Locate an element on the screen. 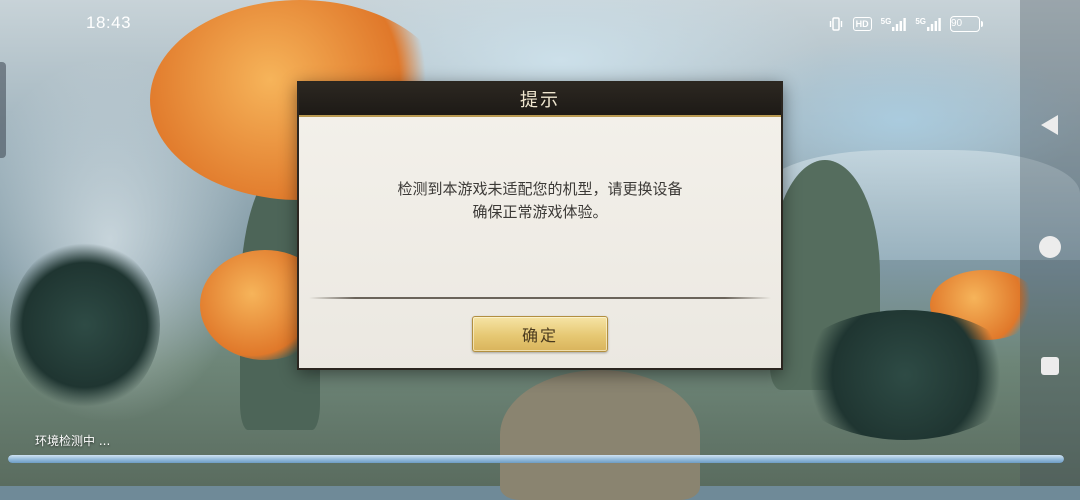 This screenshot has width=1080, height=500. home-icon is located at coordinates (1050, 247).